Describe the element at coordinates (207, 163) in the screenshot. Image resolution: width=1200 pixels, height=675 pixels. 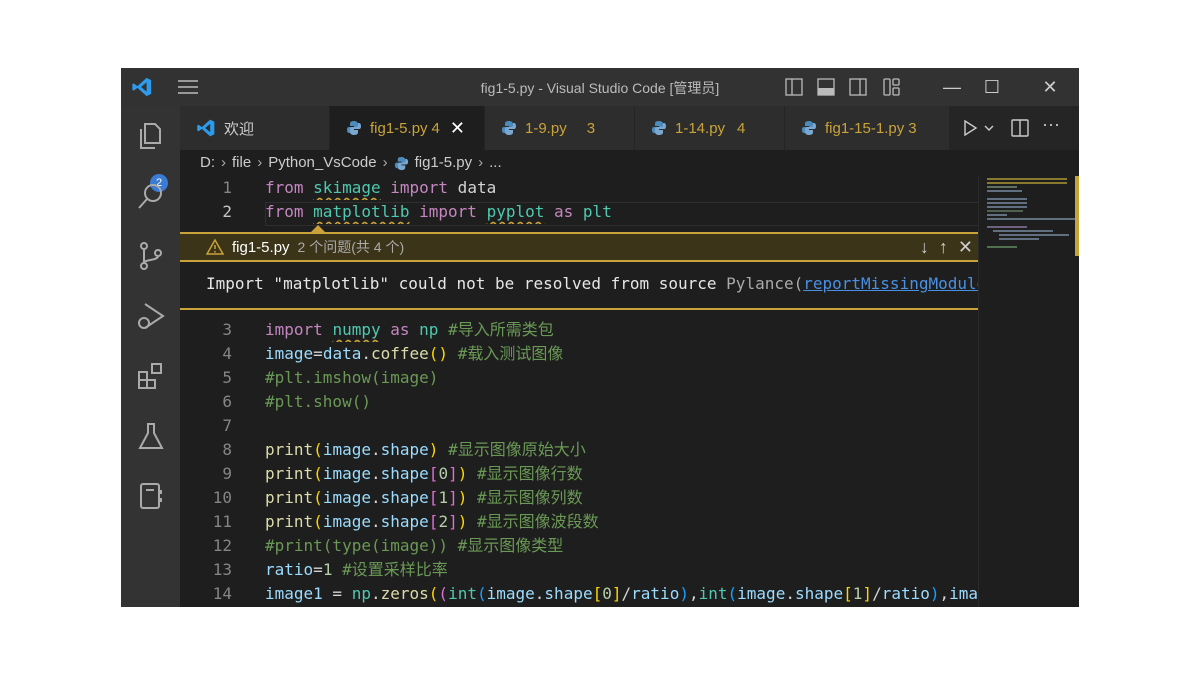
I see `breadcrumb-item: D:` at that location.